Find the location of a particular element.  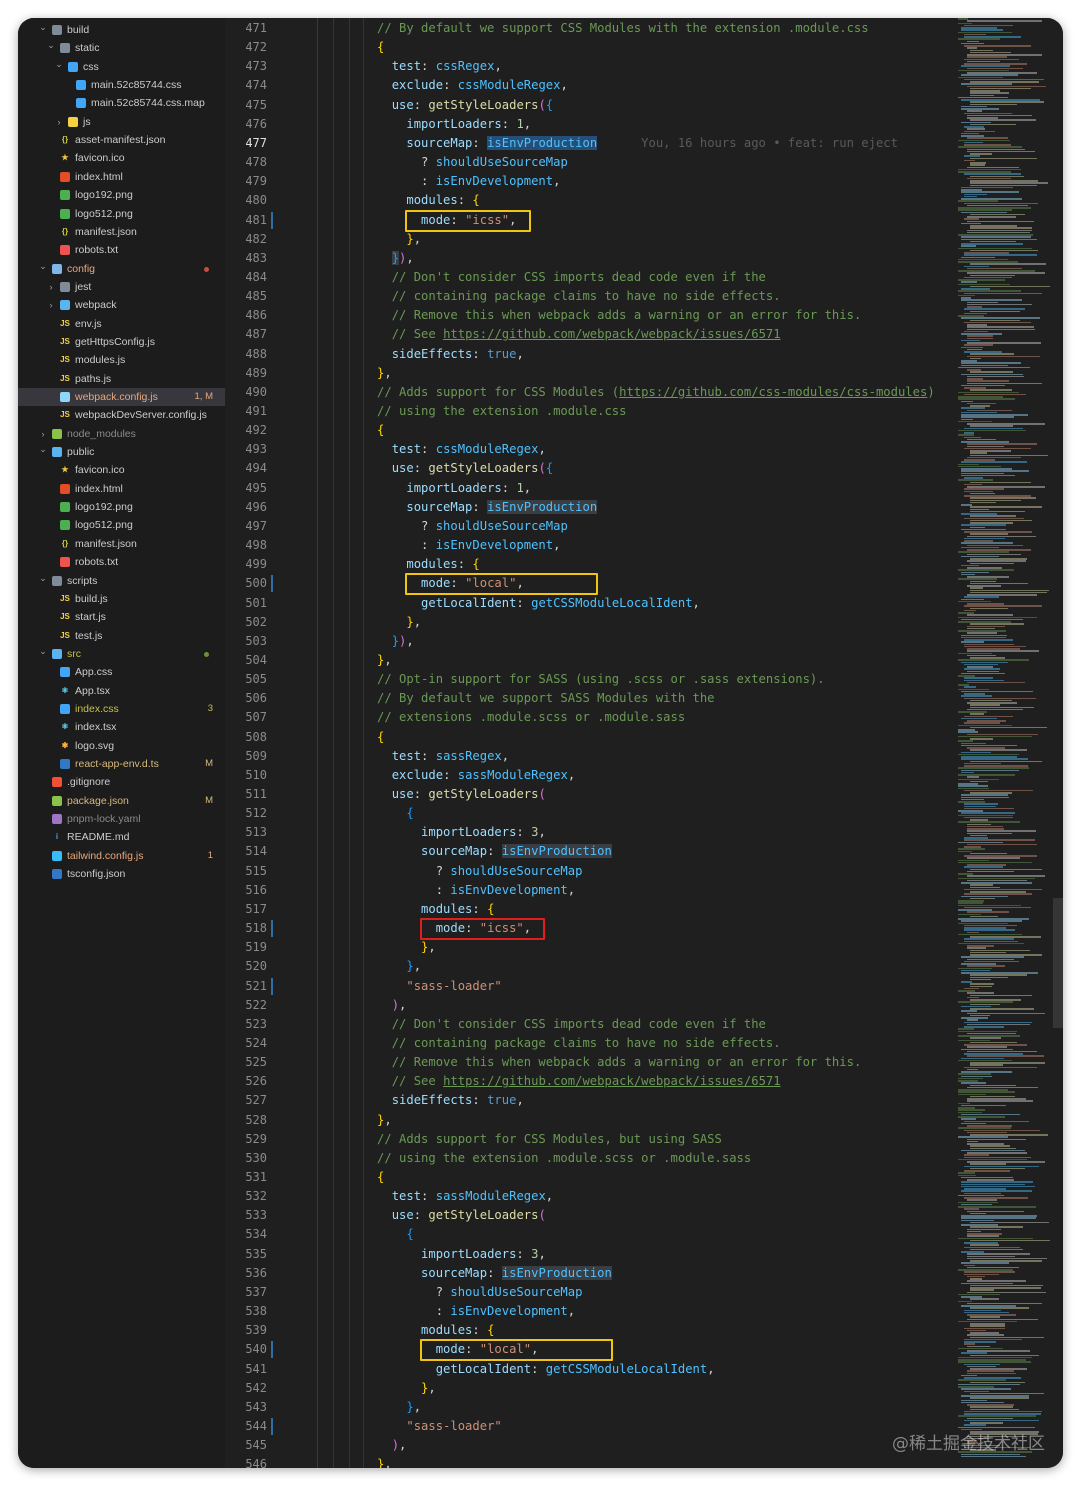

code-line: test: cssRegex, is located at coordinates (439, 66).